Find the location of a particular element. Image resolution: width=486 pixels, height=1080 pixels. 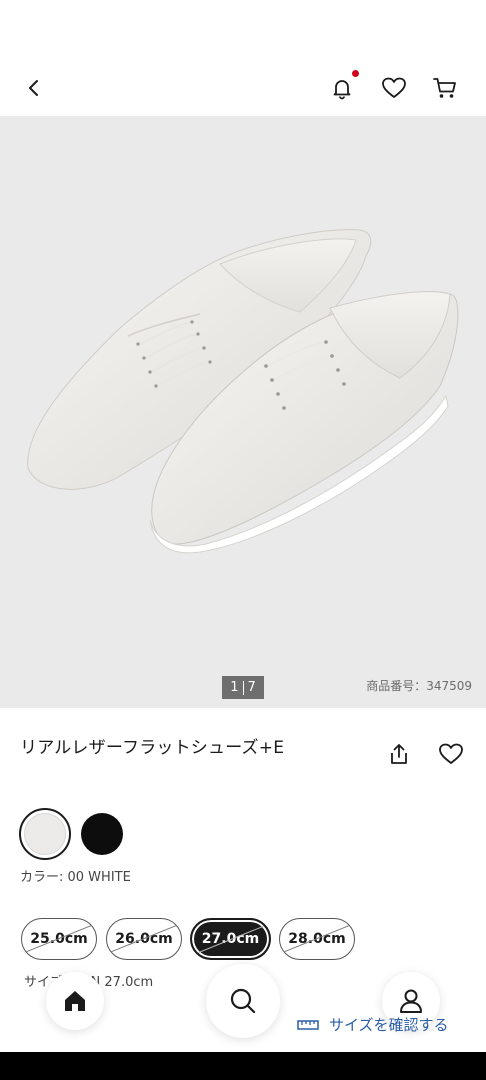

home-icon is located at coordinates (75, 1001).